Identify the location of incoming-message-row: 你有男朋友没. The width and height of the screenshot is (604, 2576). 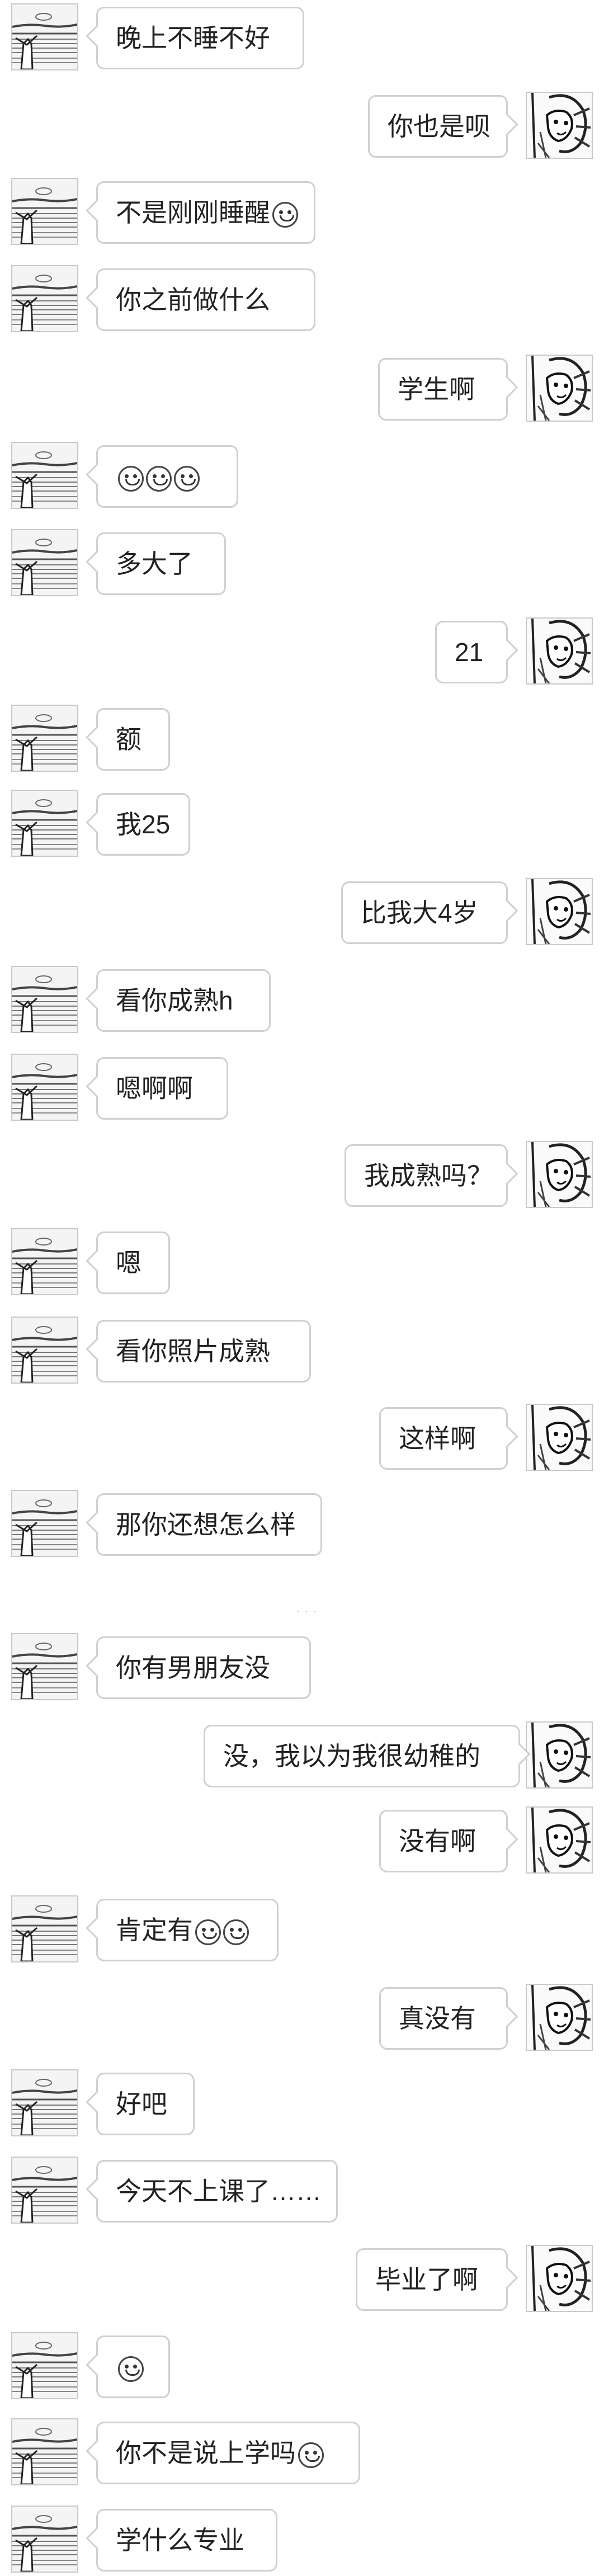
(302, 1667).